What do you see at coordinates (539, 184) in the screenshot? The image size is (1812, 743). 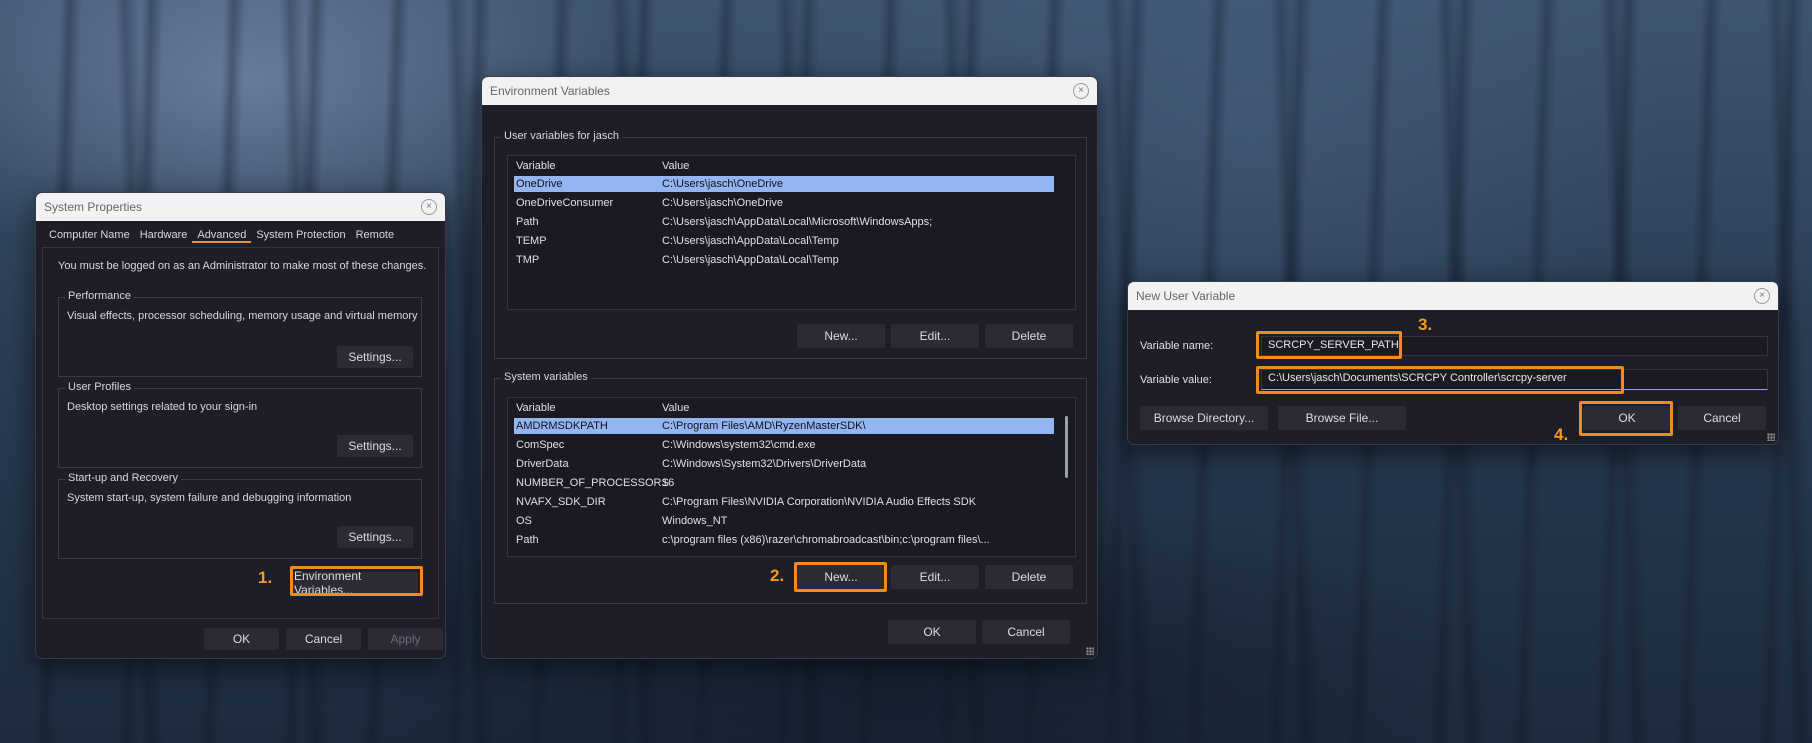 I see `row-name: OneDrive` at bounding box center [539, 184].